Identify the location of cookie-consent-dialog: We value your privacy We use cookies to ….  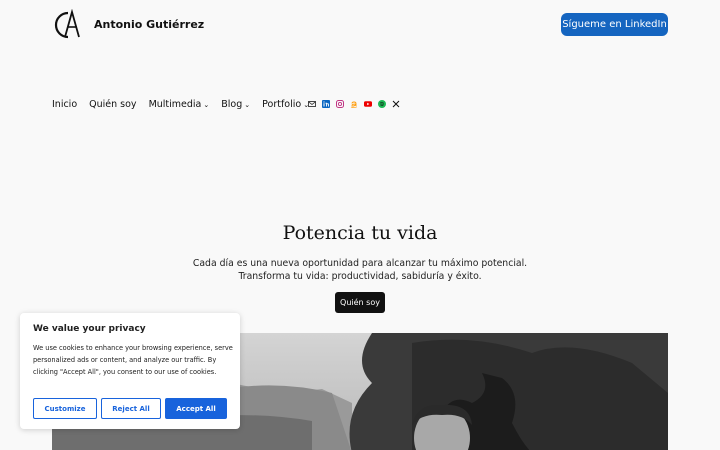
(130, 371).